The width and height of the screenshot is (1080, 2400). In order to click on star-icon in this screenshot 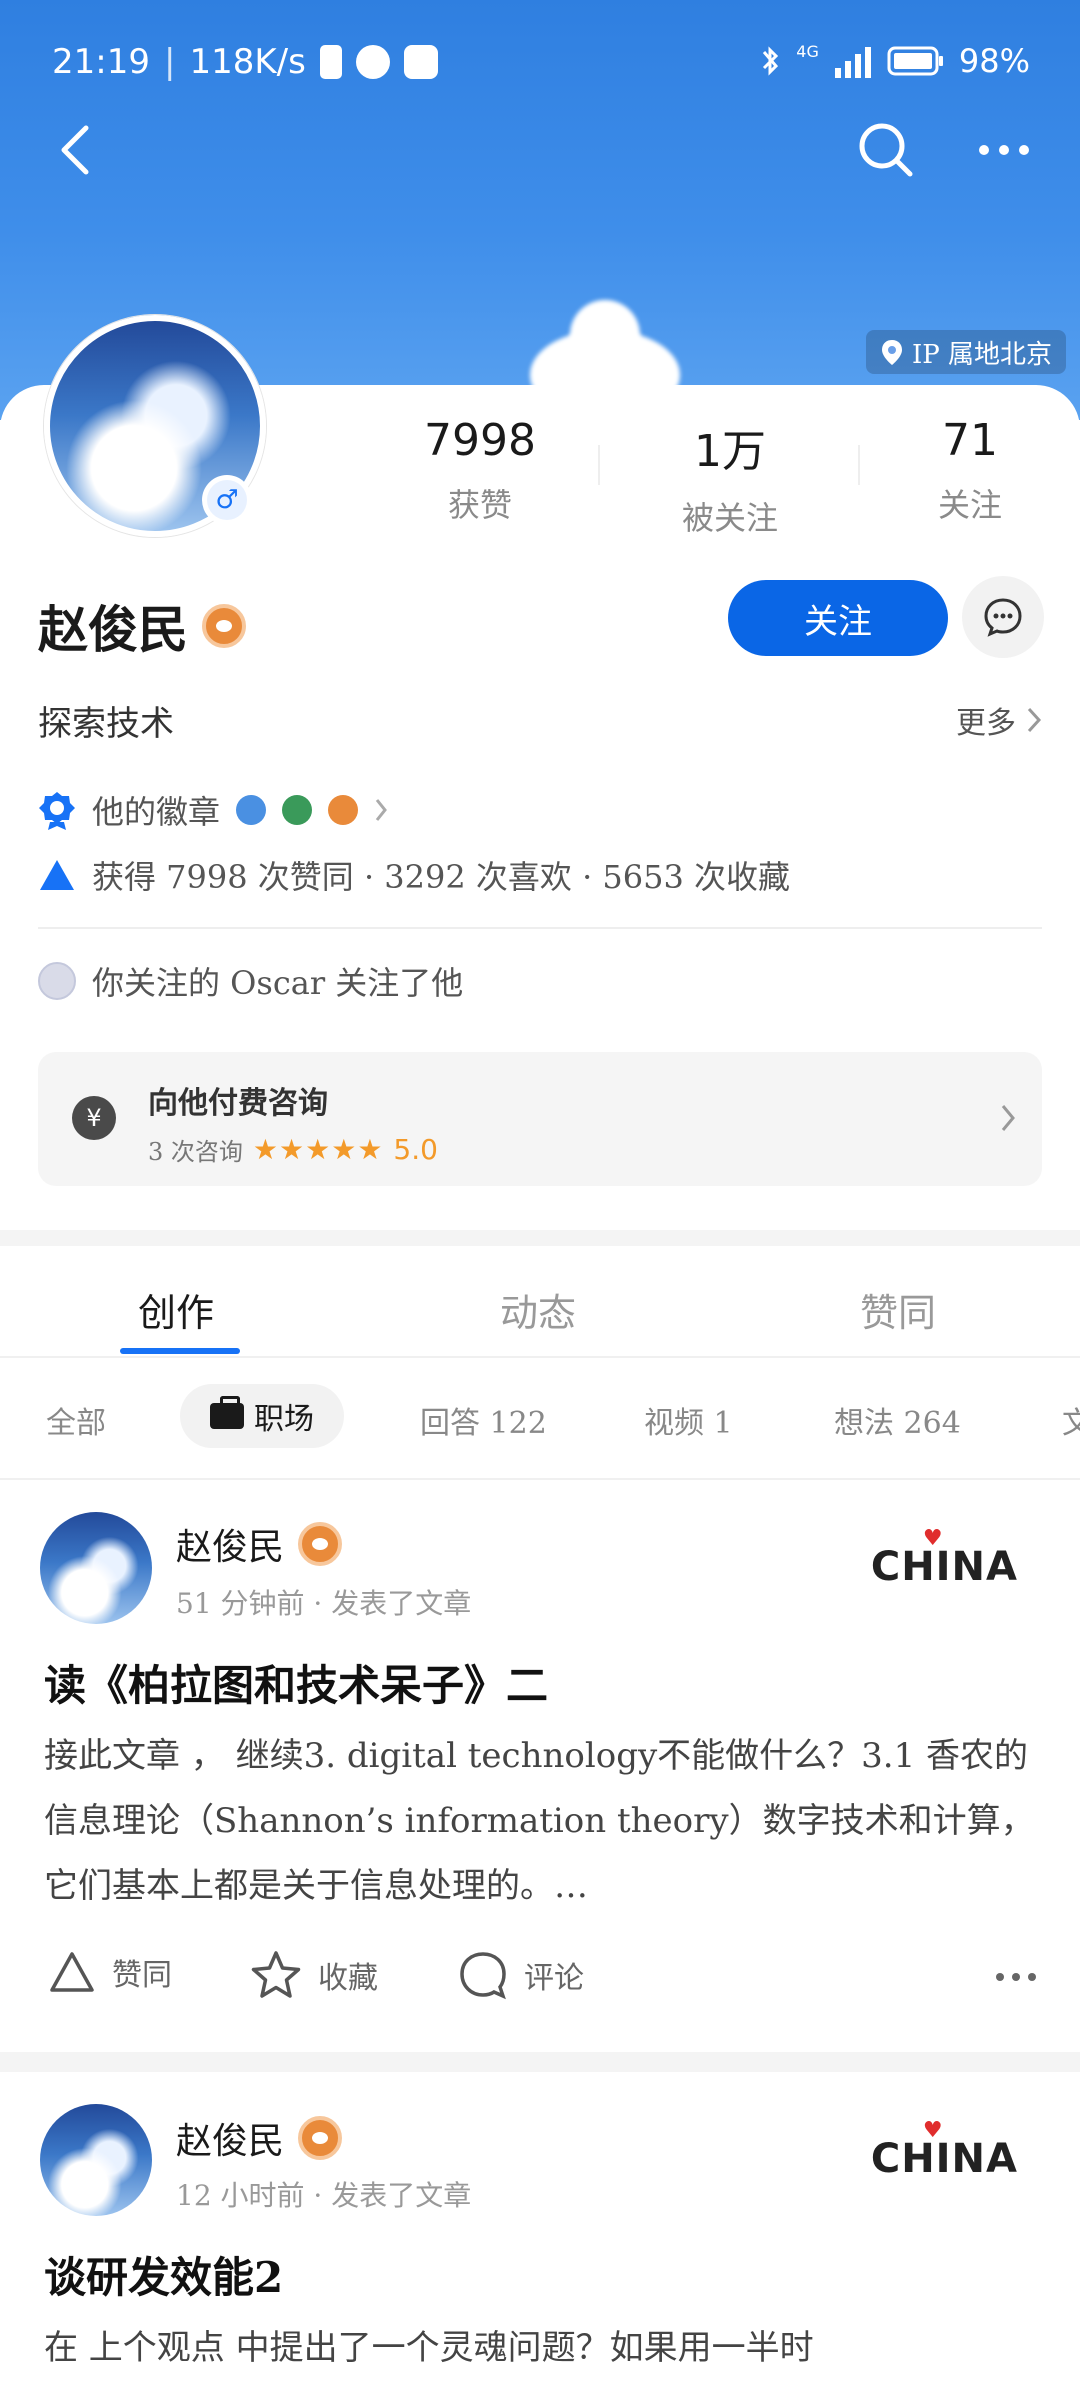, I will do `click(276, 1974)`.